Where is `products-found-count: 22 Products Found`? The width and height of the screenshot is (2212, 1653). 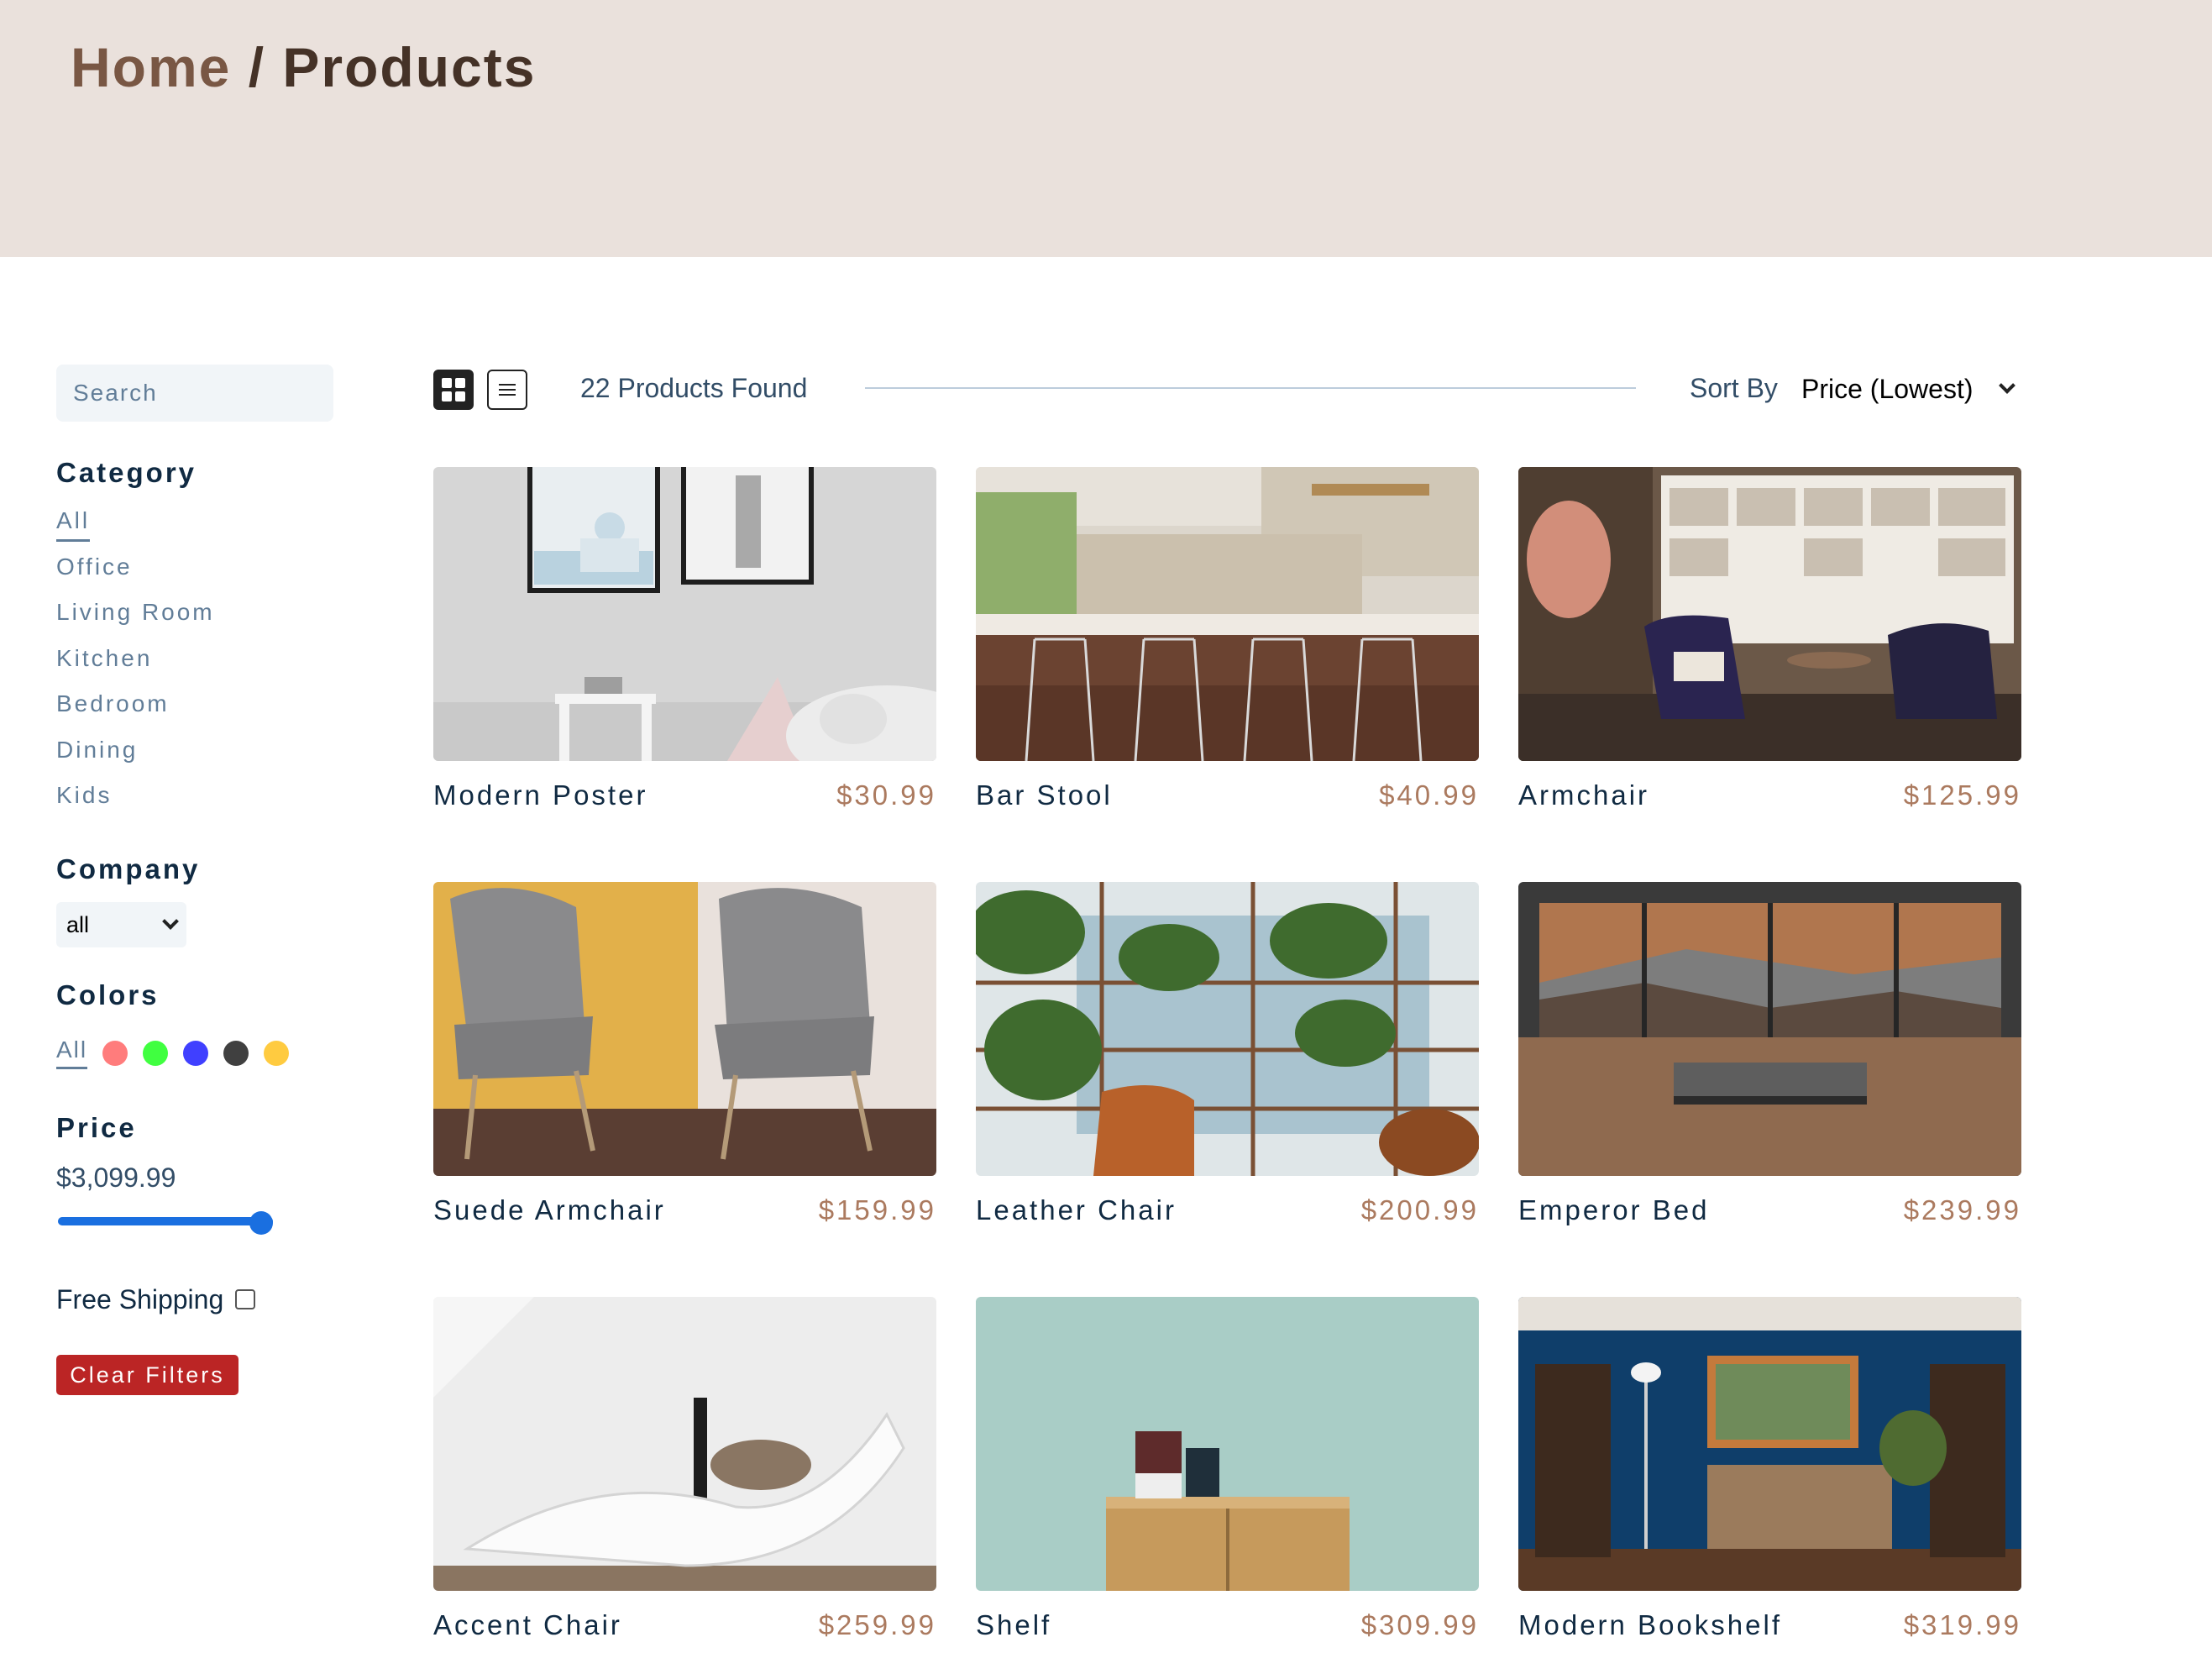 products-found-count: 22 Products Found is located at coordinates (694, 388).